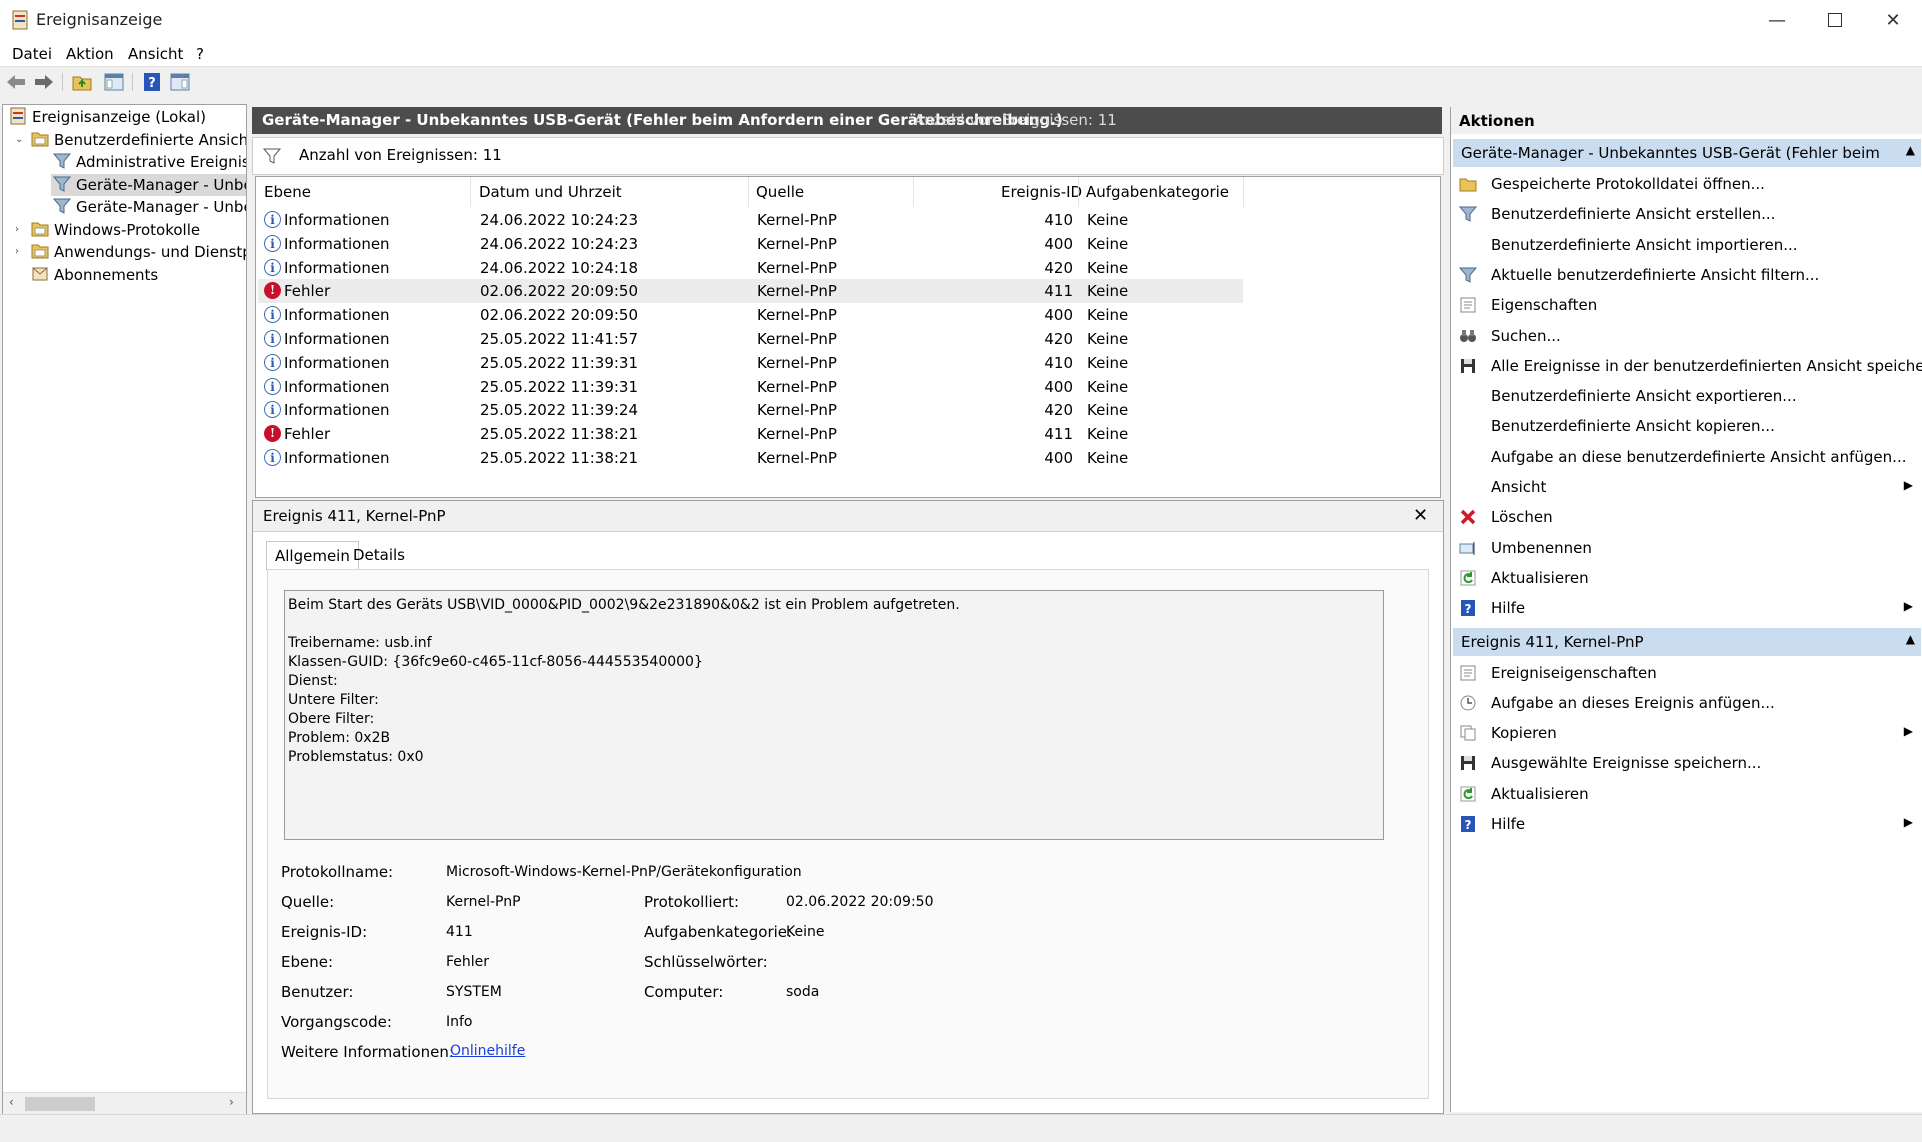  I want to click on tree-item: Abonnements, so click(113, 275).